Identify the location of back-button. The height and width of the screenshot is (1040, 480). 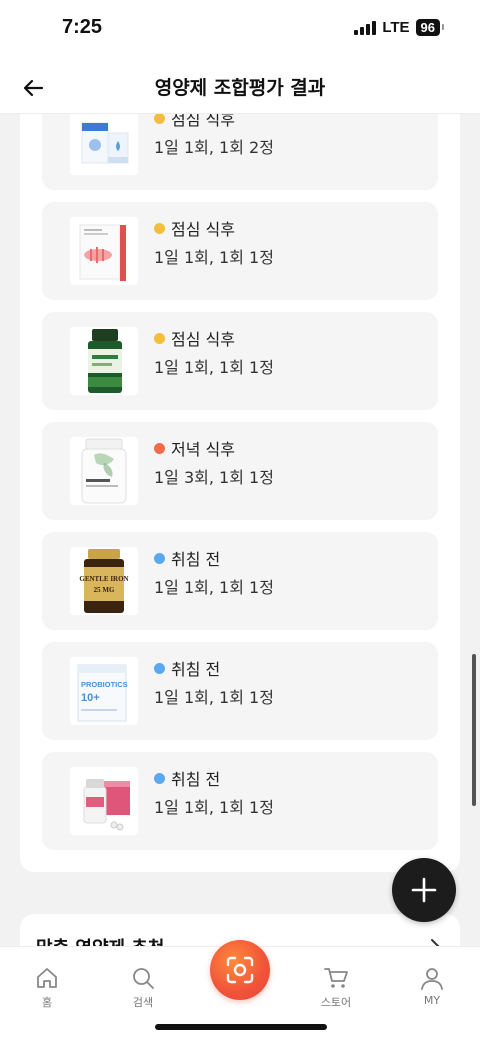
(34, 88).